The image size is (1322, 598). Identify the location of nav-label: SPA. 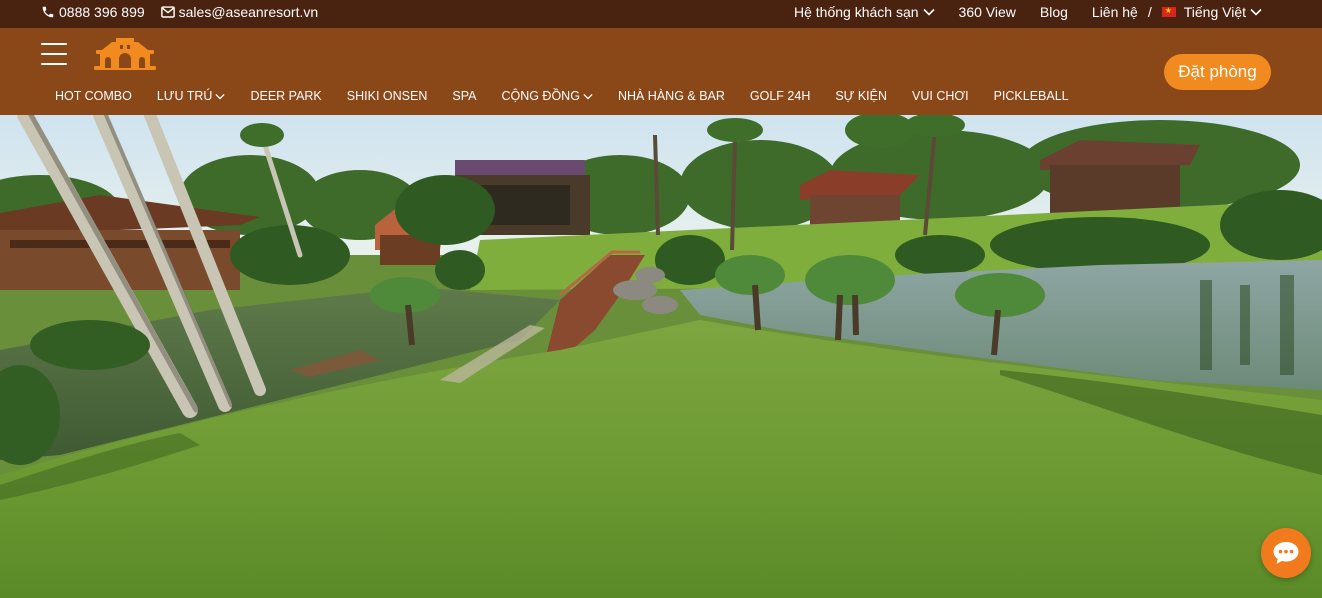
(464, 96).